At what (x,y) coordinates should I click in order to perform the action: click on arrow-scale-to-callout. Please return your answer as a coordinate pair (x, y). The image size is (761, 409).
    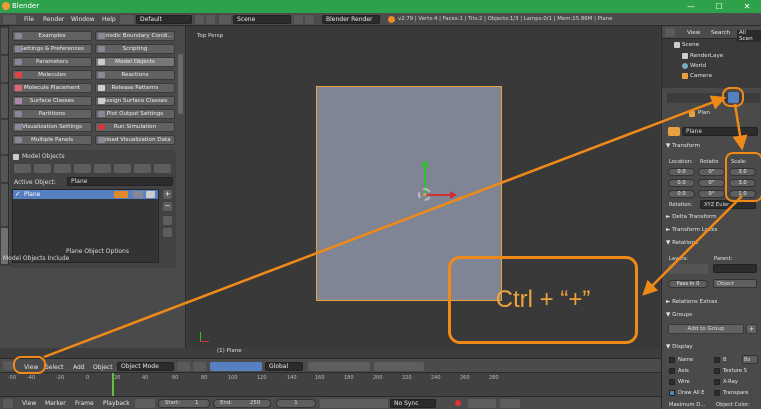
    Looking at the image, I should click on (692, 245).